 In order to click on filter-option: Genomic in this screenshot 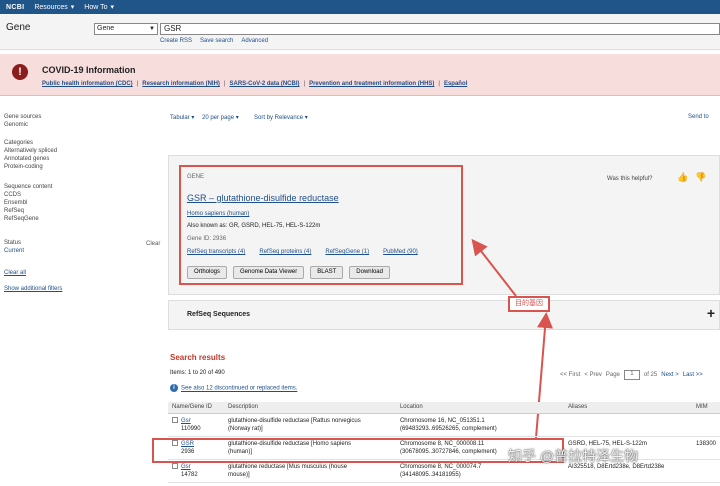, I will do `click(22, 125)`.